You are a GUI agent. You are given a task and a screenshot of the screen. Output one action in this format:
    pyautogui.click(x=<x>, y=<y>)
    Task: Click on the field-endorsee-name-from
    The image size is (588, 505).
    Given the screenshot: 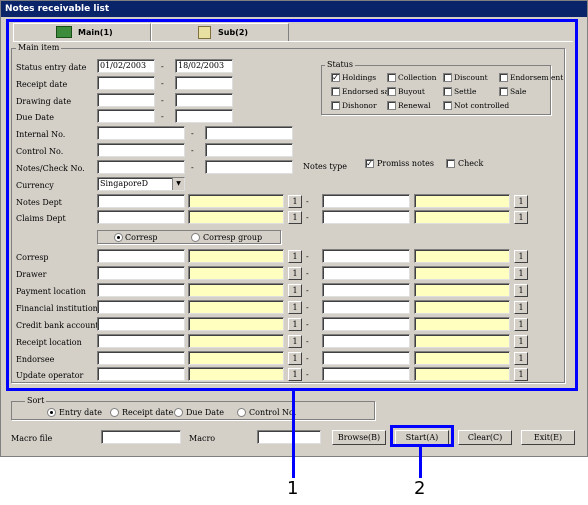 What is the action you would take?
    pyautogui.click(x=236, y=358)
    